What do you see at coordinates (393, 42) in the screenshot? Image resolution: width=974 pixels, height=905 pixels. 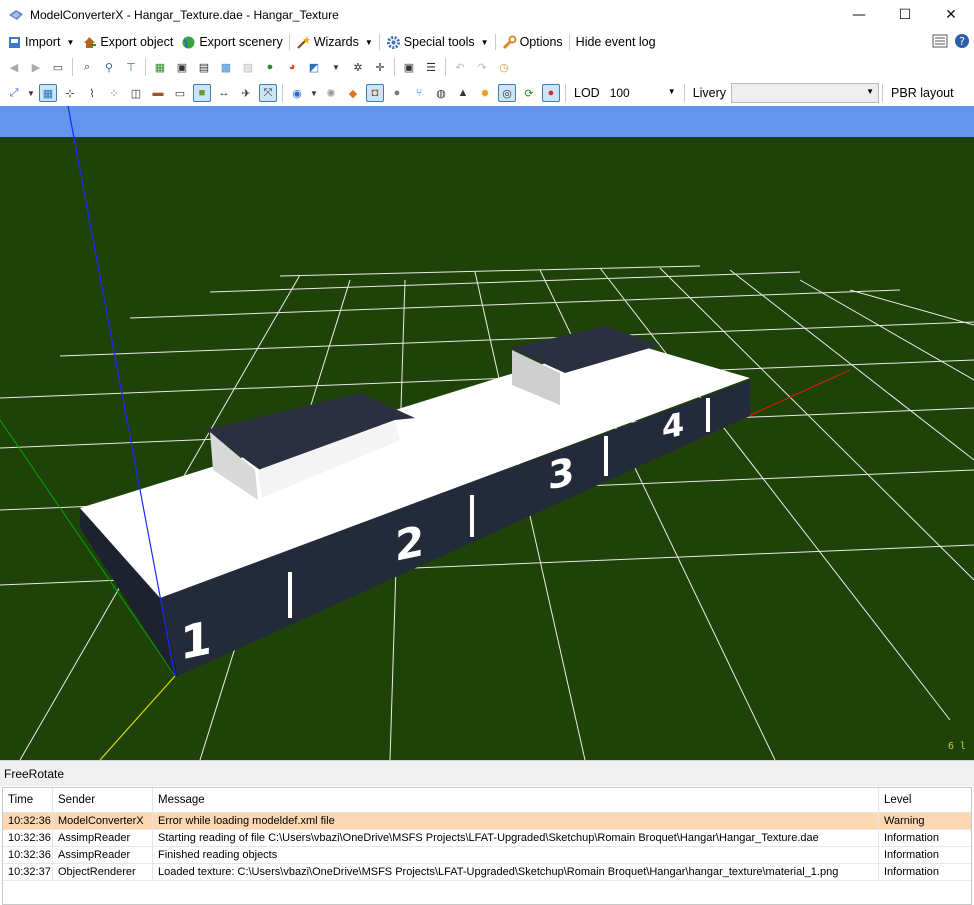 I see `gear-icon` at bounding box center [393, 42].